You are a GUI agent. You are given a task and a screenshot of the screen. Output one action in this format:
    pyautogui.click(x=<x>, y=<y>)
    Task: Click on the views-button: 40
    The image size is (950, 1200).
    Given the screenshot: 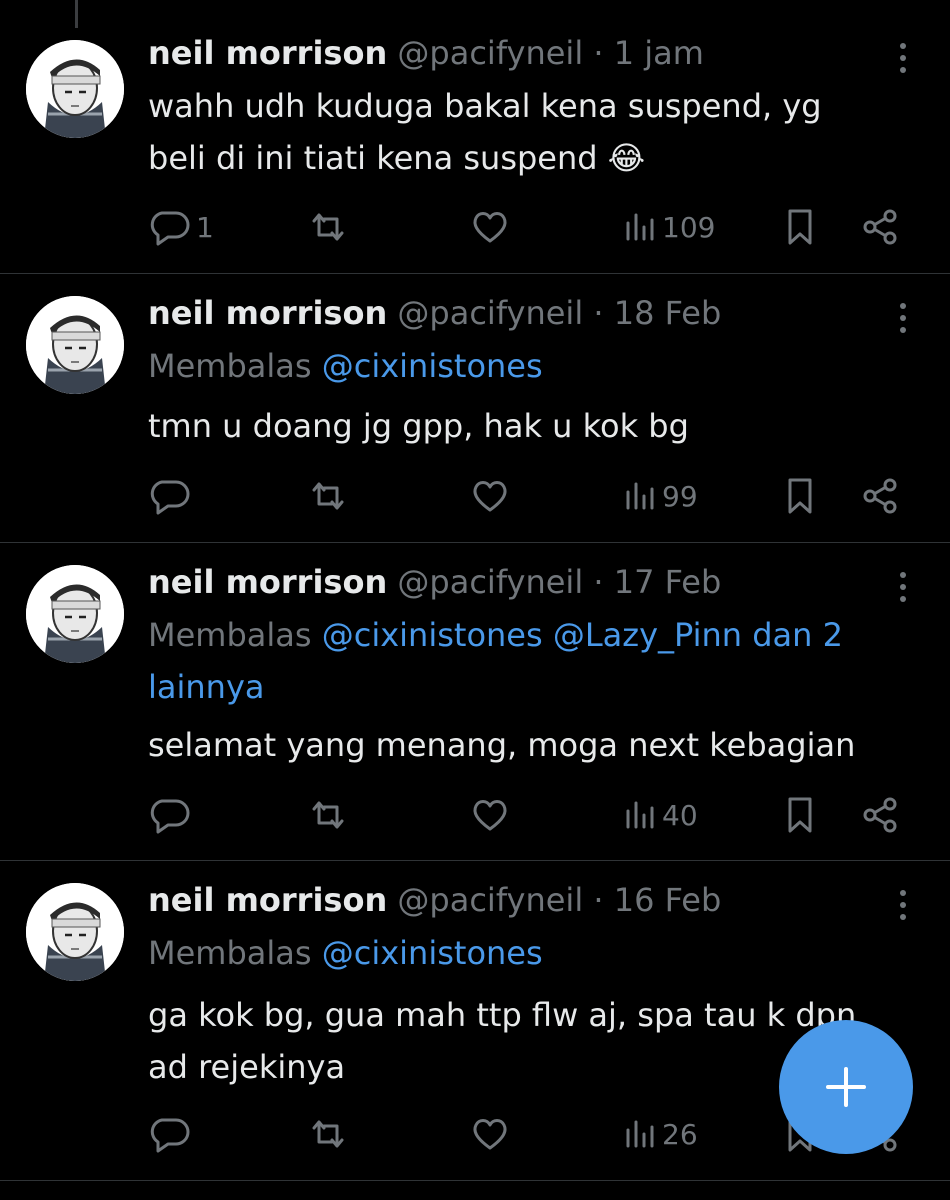 What is the action you would take?
    pyautogui.click(x=660, y=815)
    